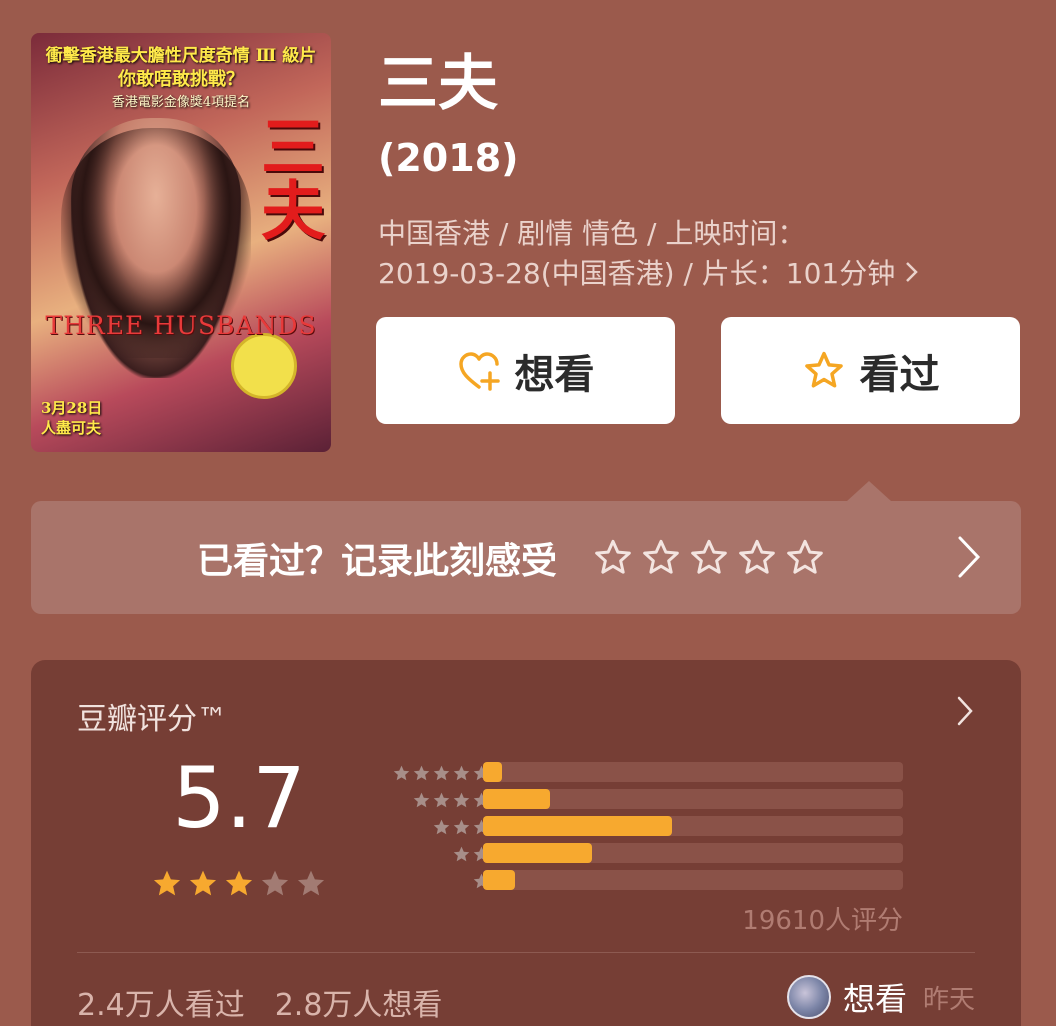  What do you see at coordinates (948, 999) in the screenshot?
I see `friend-time: 昨天` at bounding box center [948, 999].